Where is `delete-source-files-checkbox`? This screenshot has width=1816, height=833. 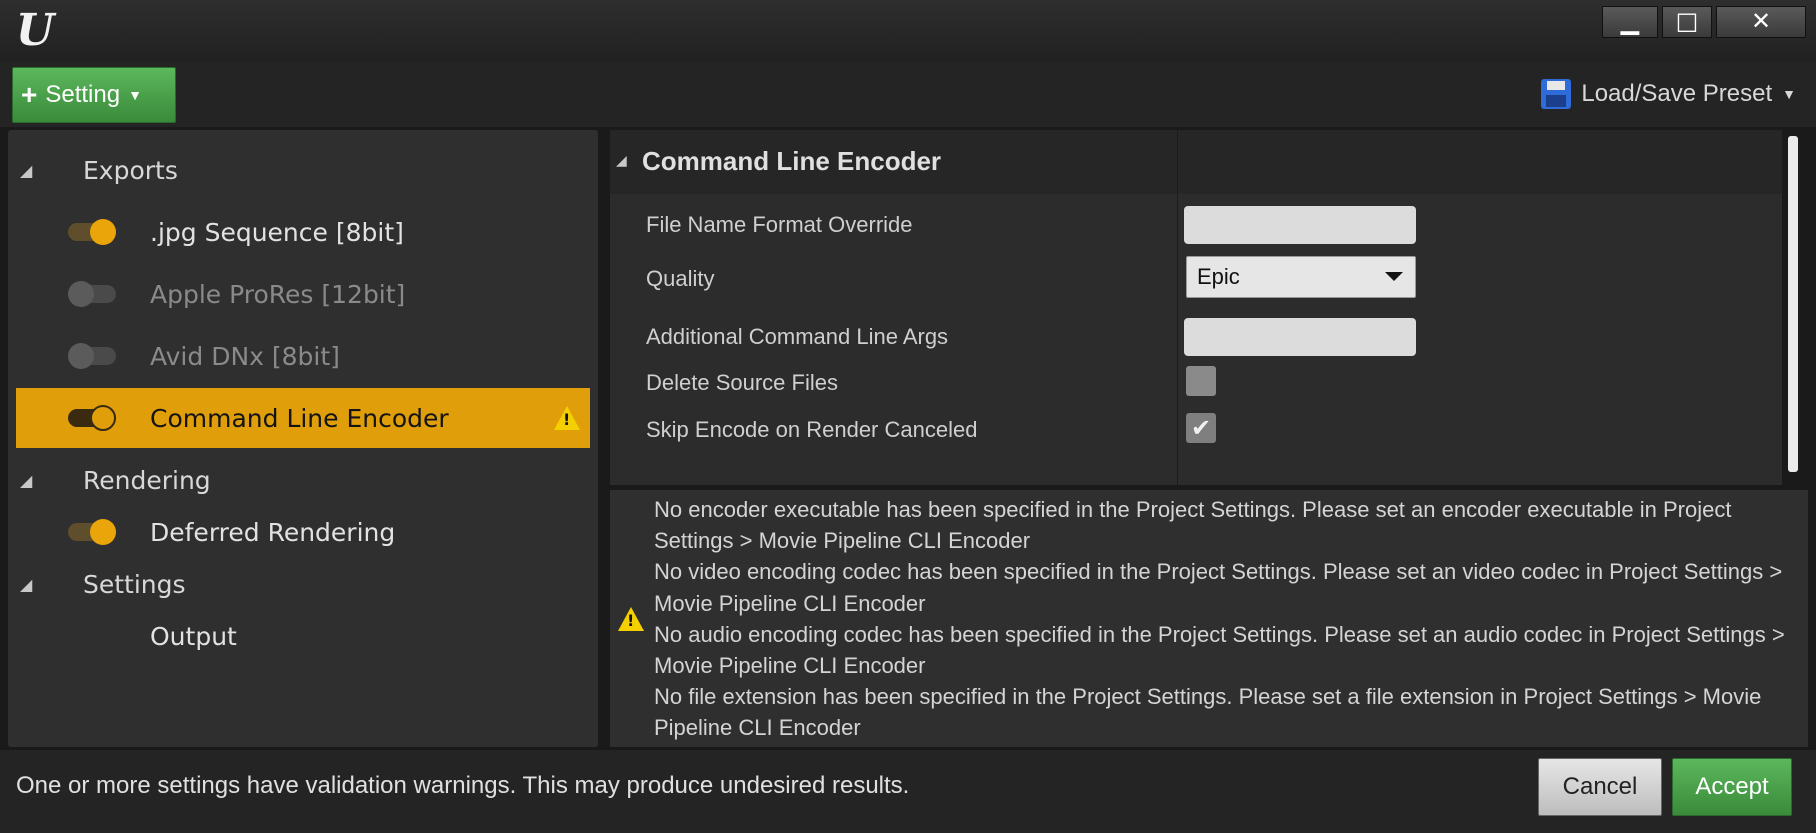
delete-source-files-checkbox is located at coordinates (1201, 381).